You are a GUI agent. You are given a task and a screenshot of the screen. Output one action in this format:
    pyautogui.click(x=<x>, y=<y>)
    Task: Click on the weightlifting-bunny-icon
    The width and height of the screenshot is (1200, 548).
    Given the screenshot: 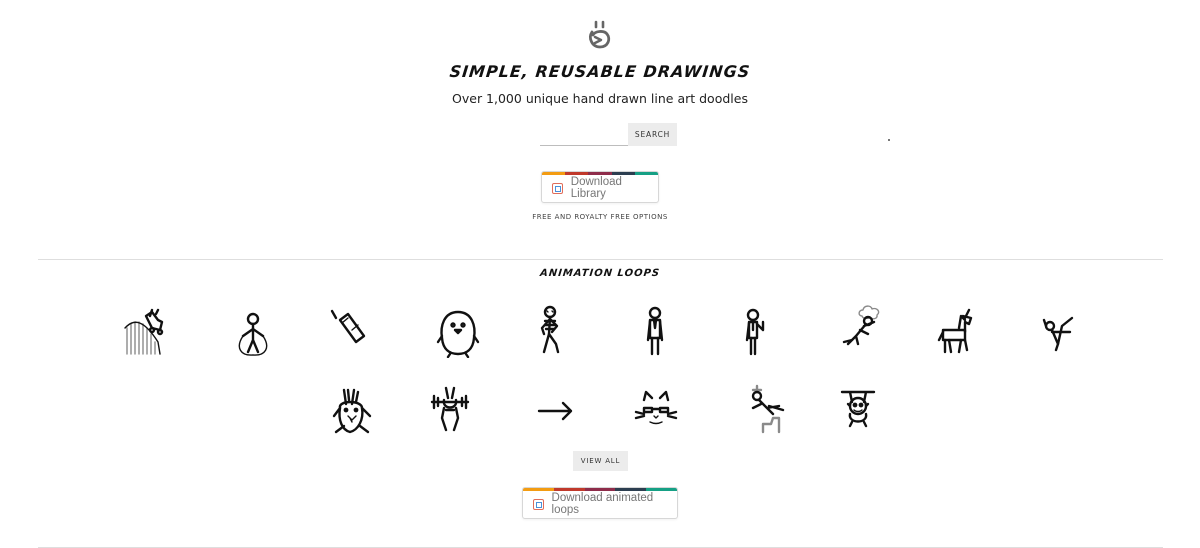 What is the action you would take?
    pyautogui.click(x=450, y=411)
    